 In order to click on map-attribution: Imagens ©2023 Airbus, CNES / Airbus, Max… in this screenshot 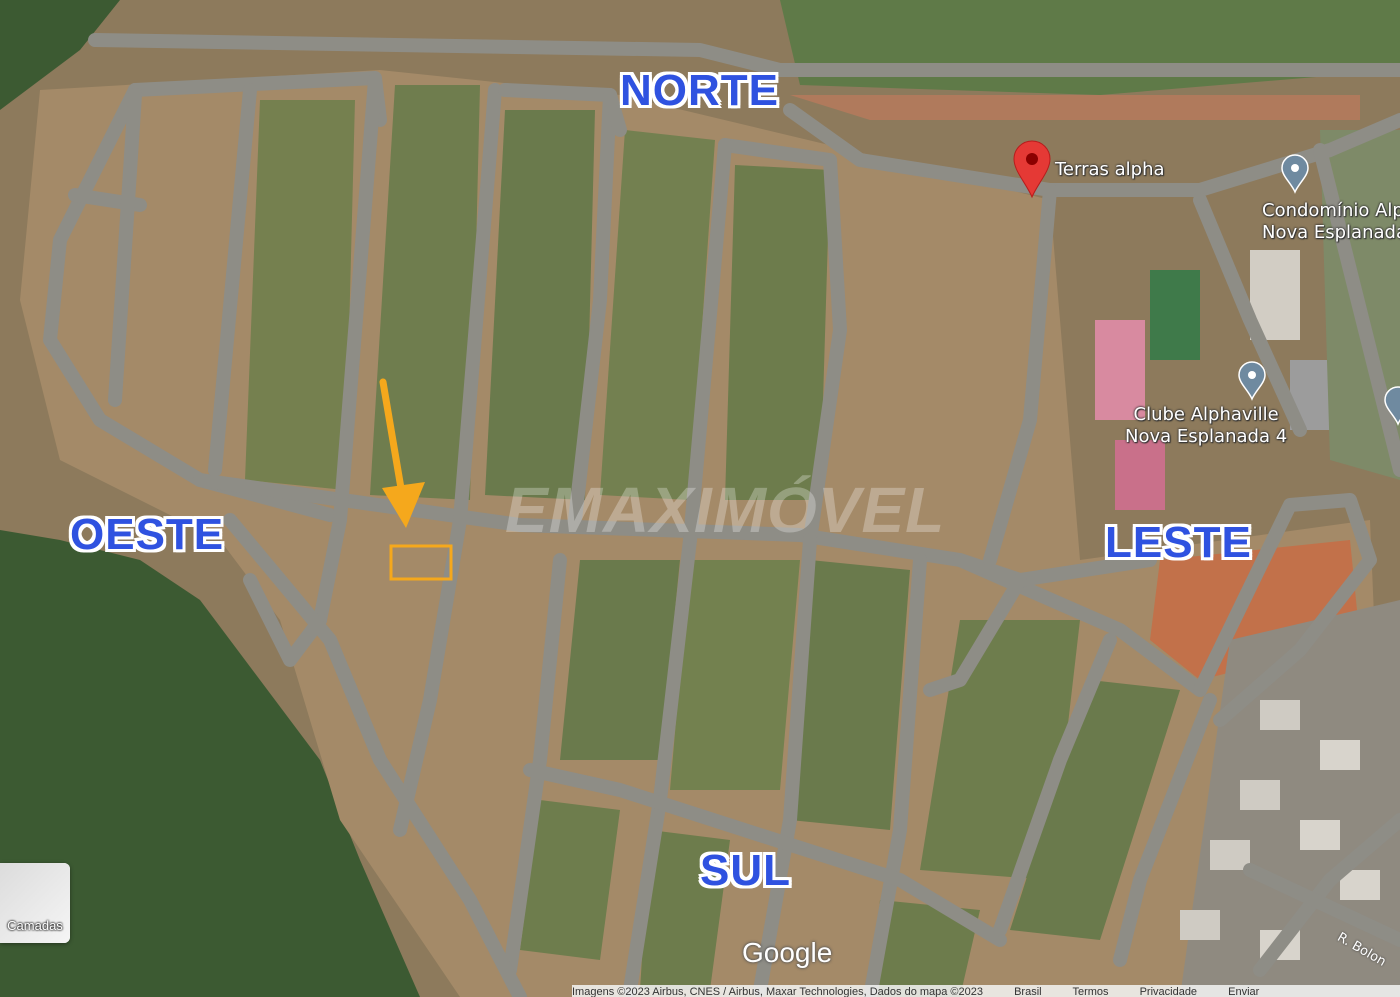, I will do `click(986, 991)`.